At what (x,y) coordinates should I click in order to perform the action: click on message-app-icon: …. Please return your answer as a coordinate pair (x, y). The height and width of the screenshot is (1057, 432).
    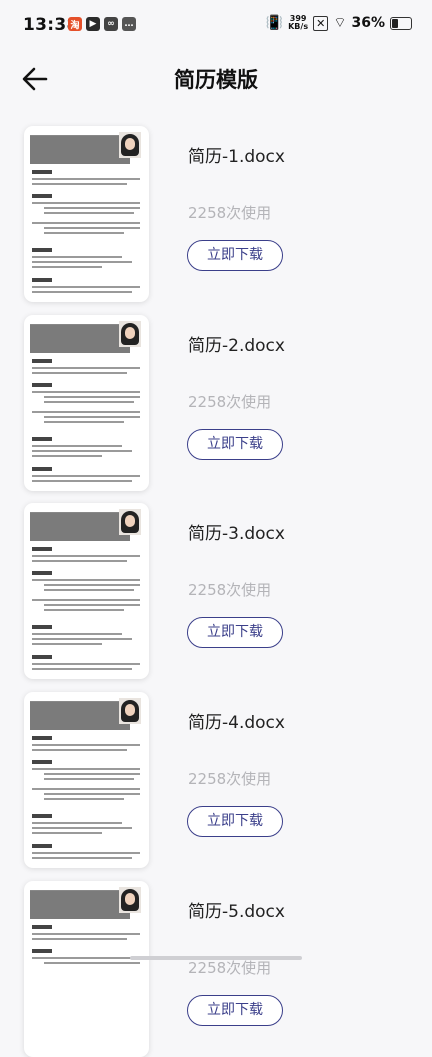
    Looking at the image, I should click on (129, 24).